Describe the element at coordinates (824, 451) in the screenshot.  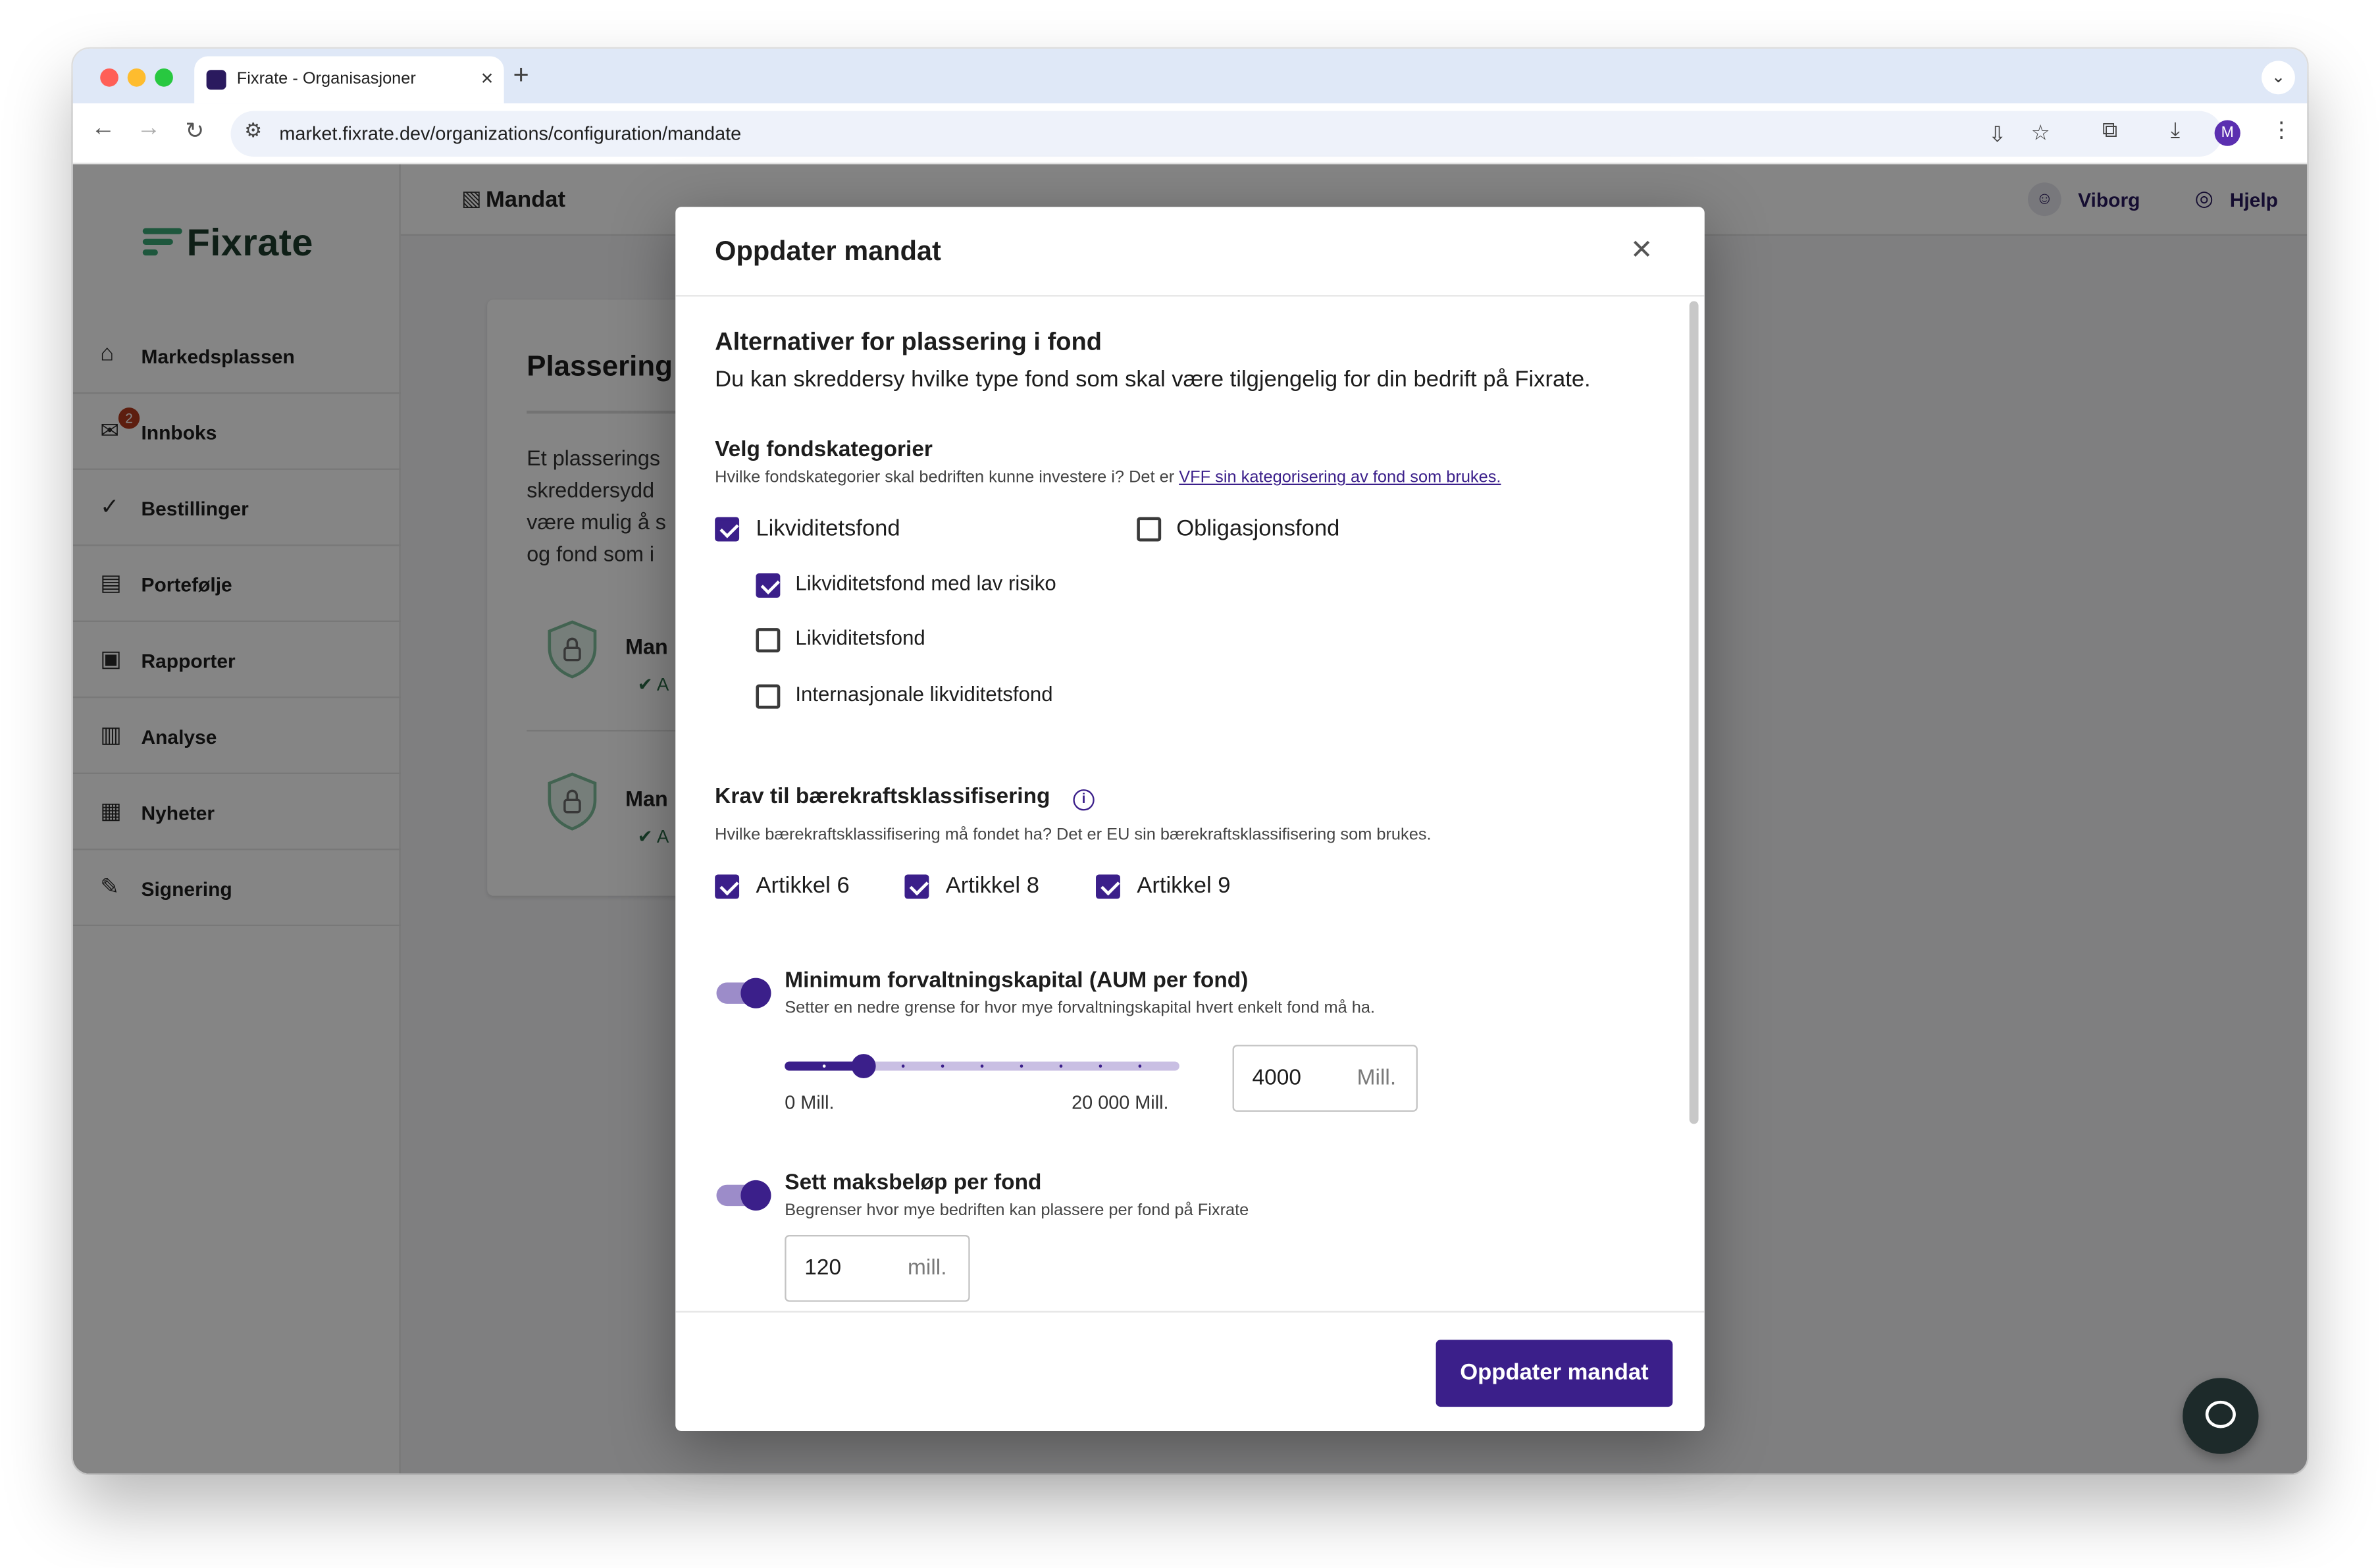
I see `fund-categories-title: Velg fondskategorier` at that location.